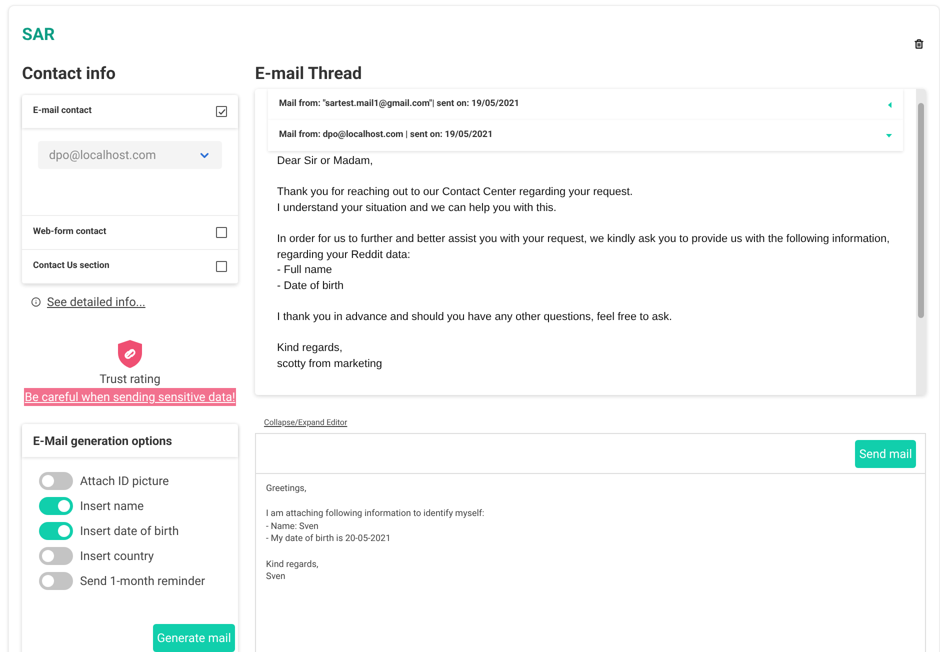 Image resolution: width=940 pixels, height=652 pixels. Describe the element at coordinates (117, 556) in the screenshot. I see `toggle-label: Insert country` at that location.